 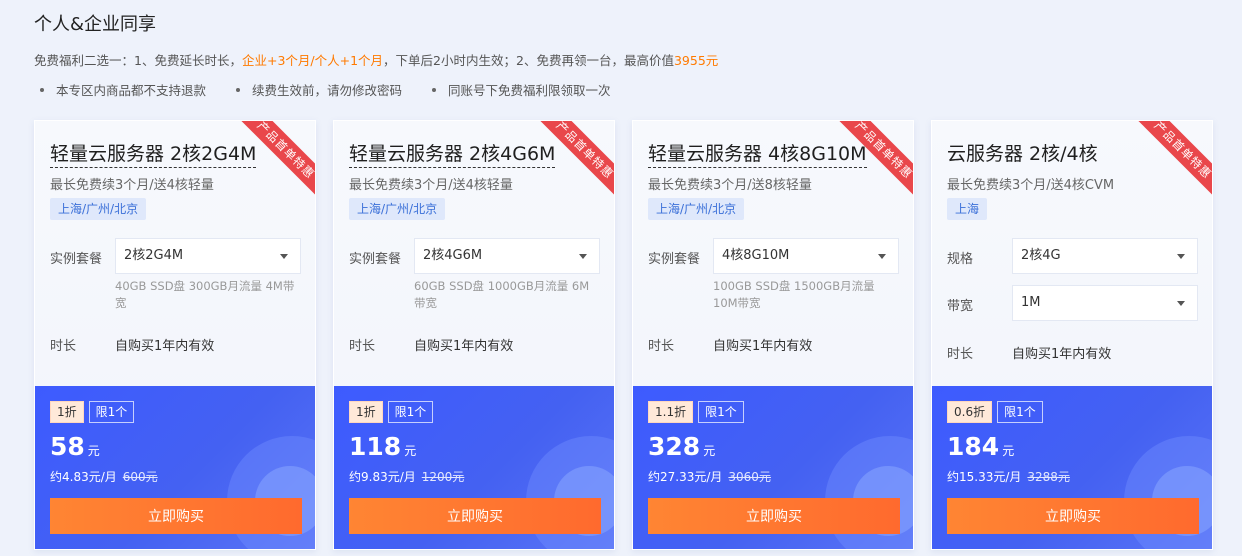 I want to click on spec-label: 规格, so click(x=960, y=259).